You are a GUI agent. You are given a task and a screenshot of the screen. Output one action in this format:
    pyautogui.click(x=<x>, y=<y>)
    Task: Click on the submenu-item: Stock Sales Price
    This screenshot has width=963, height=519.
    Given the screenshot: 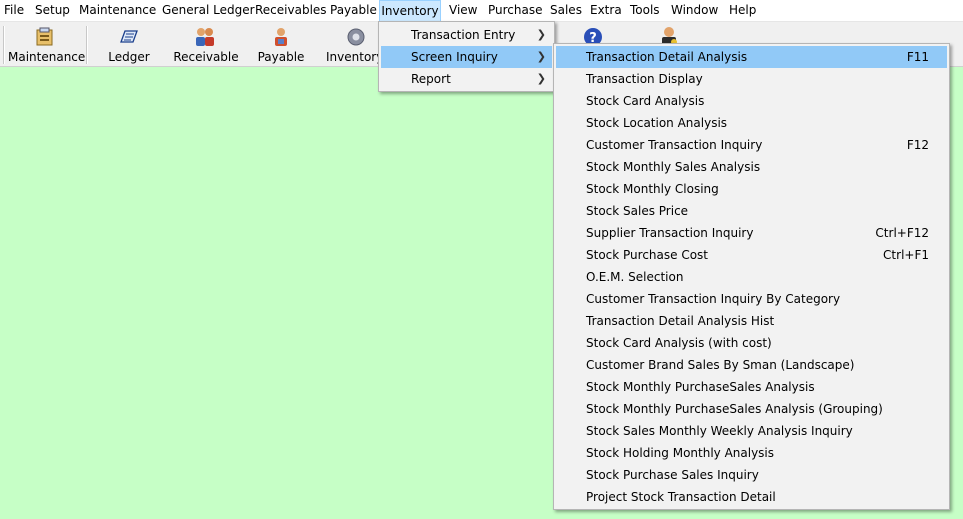 What is the action you would take?
    pyautogui.click(x=751, y=211)
    